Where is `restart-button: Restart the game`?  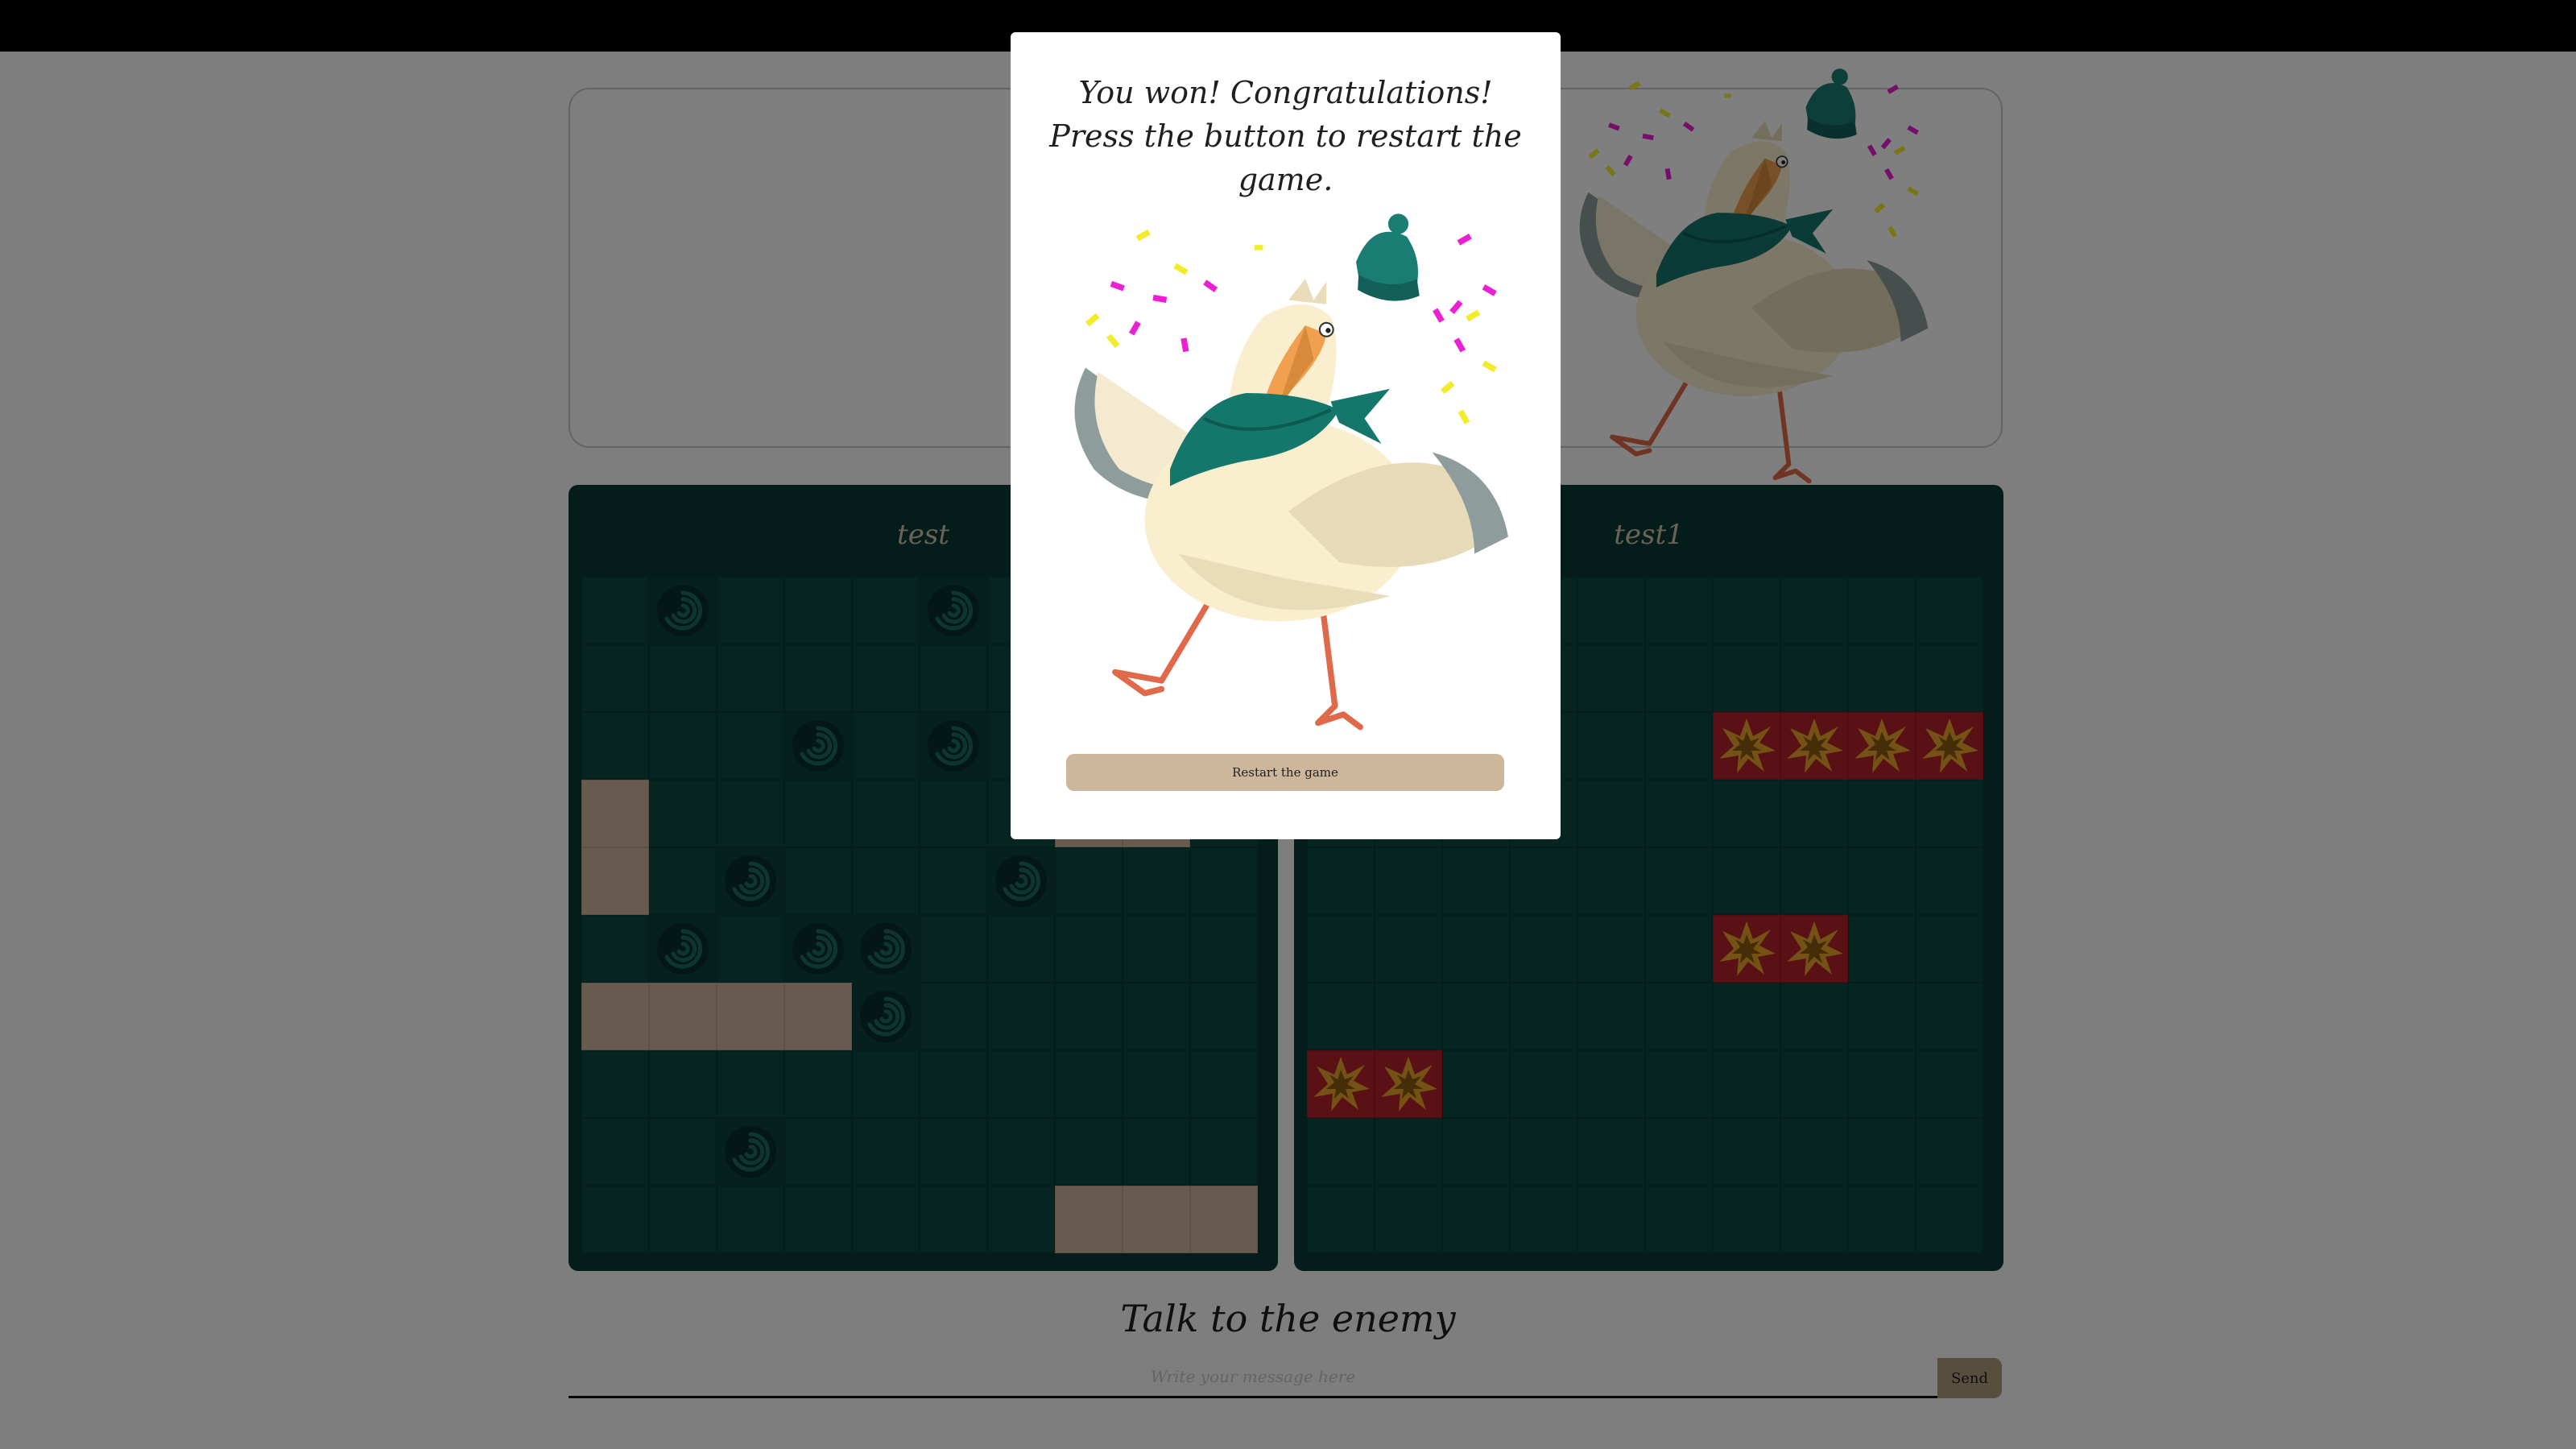
restart-button: Restart the game is located at coordinates (1285, 772).